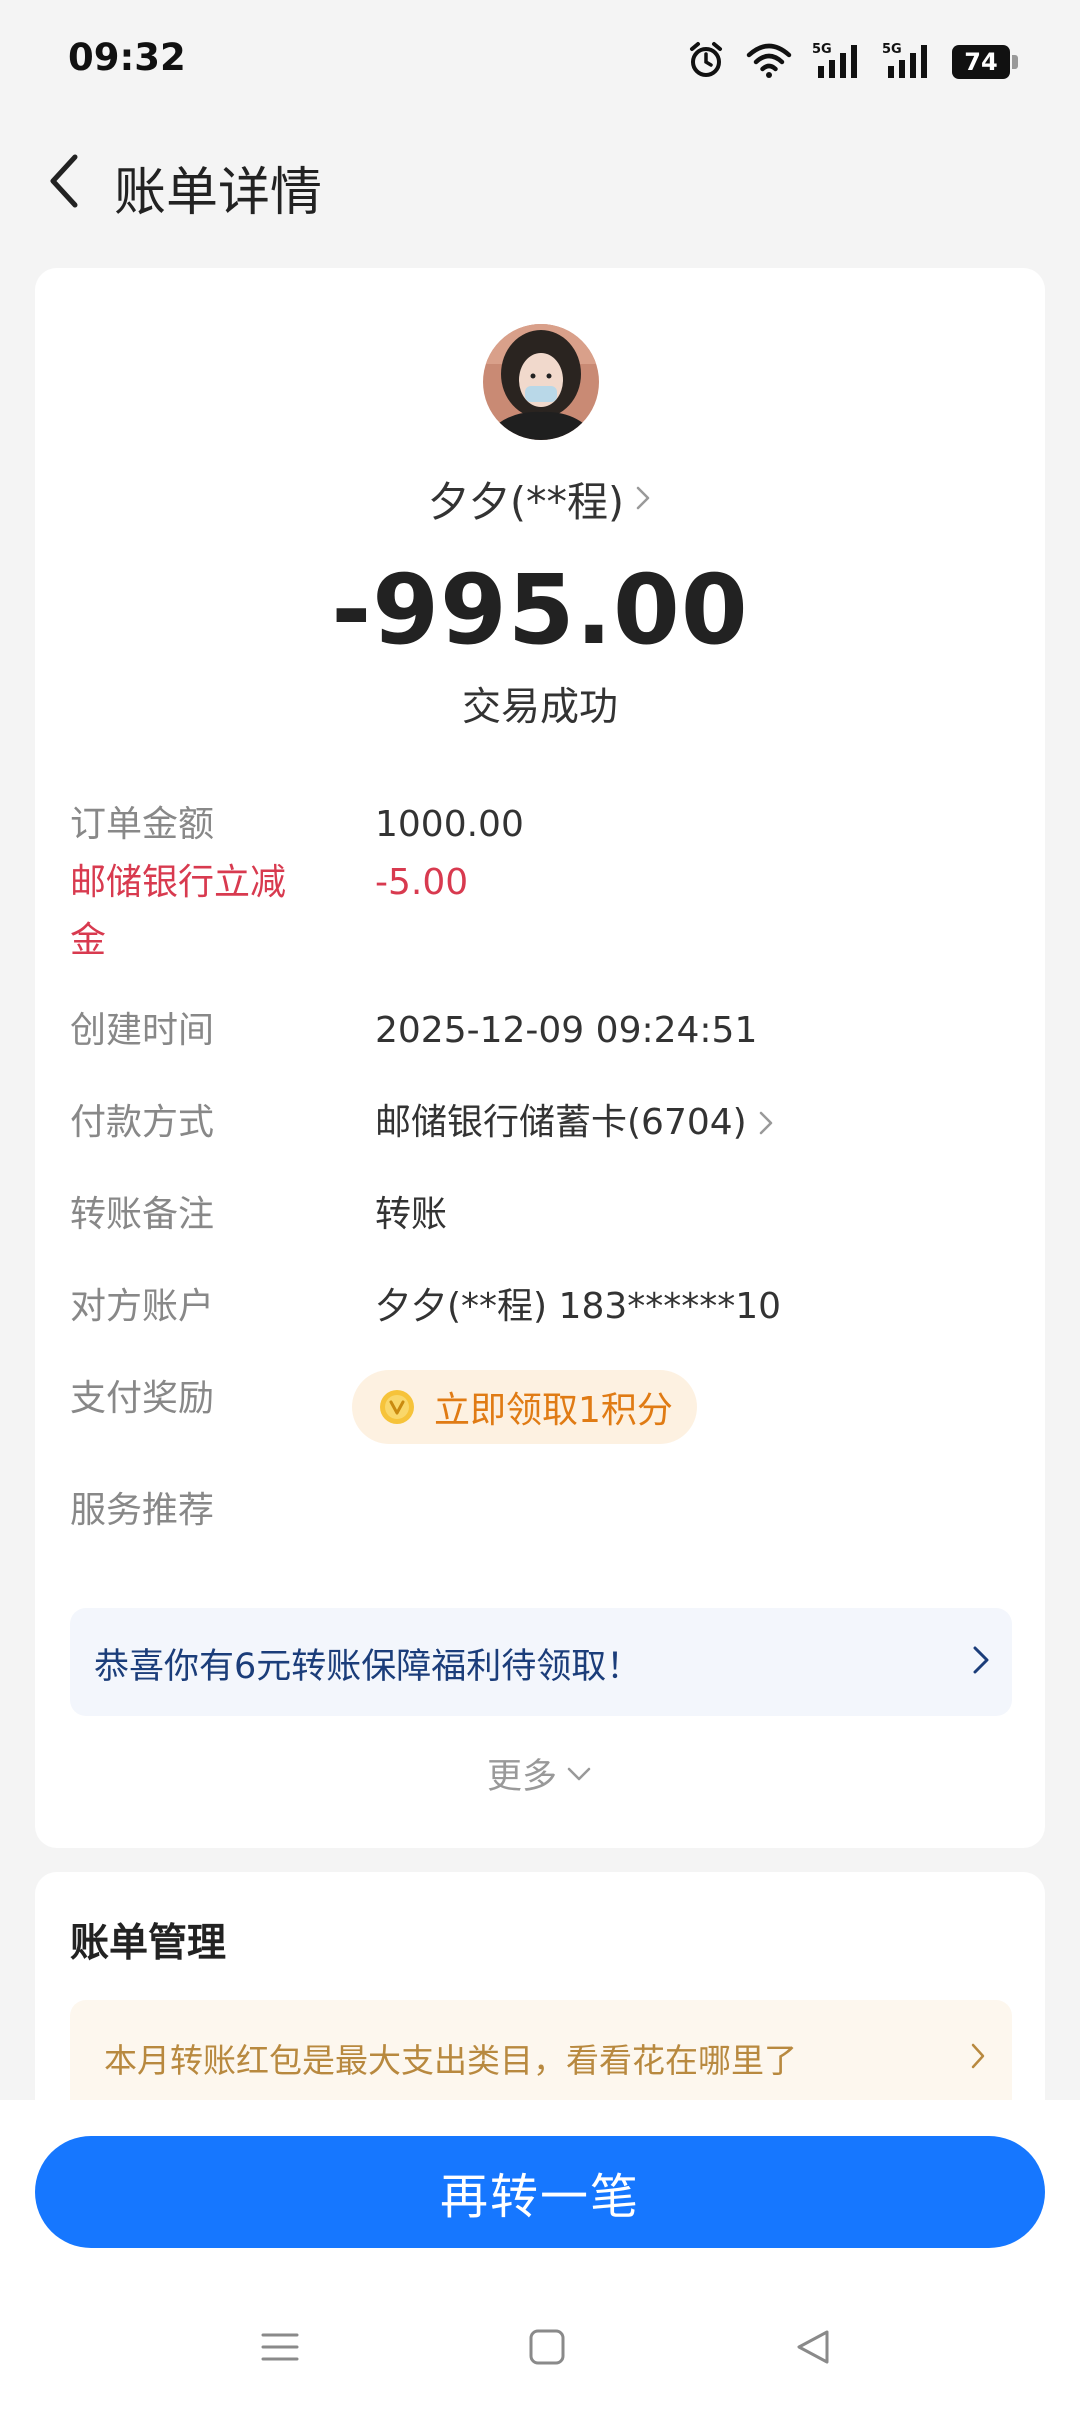 This screenshot has height=2412, width=1080. I want to click on counterparty-label: 对方账户, so click(142, 1306).